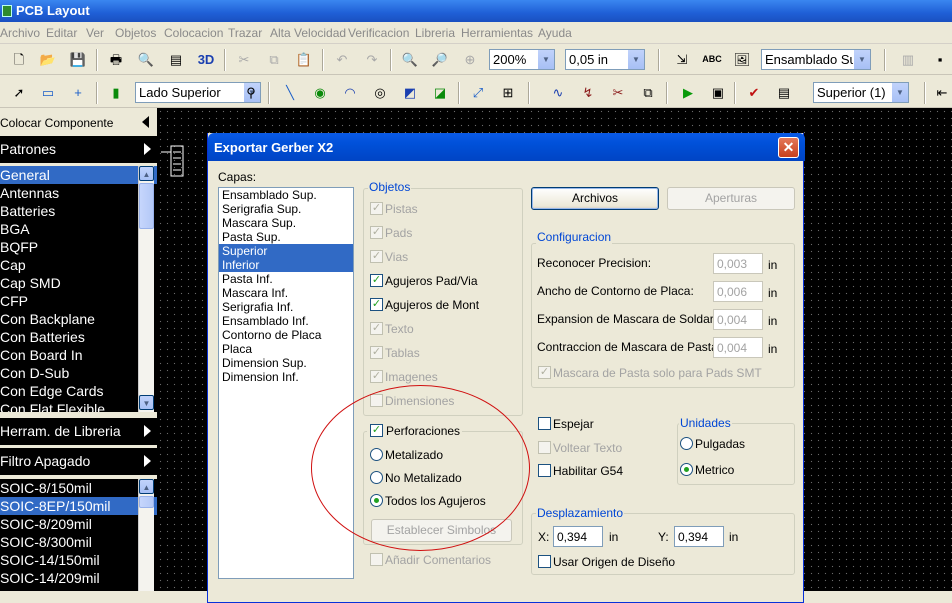 The height and width of the screenshot is (603, 952). What do you see at coordinates (699, 536) in the screenshot?
I see `offset-y-input: 0,394` at bounding box center [699, 536].